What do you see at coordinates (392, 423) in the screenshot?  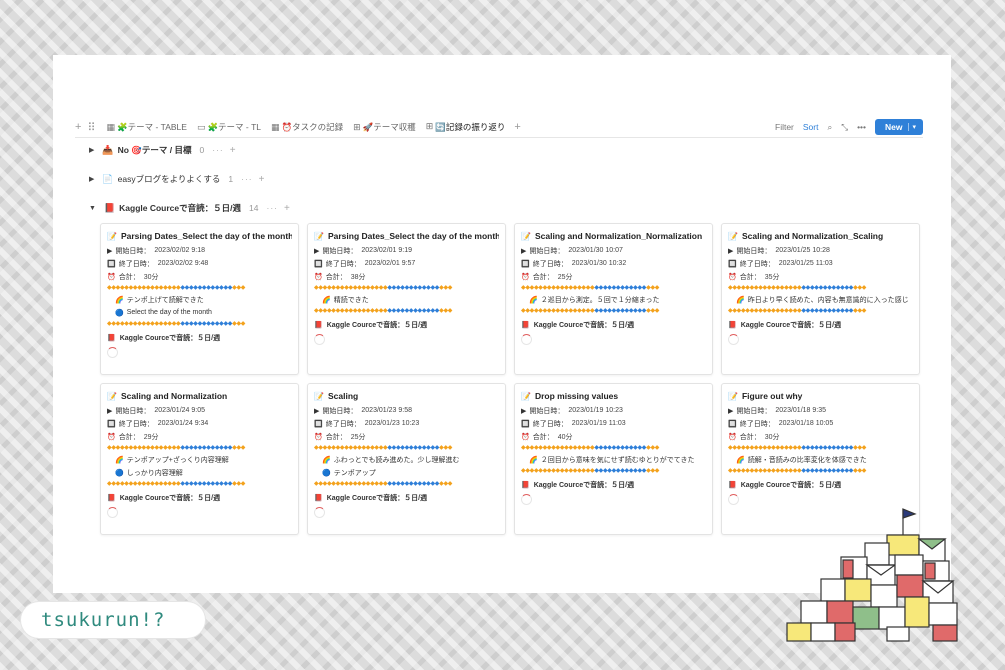 I see `end-value: 2023/01/23 10:23` at bounding box center [392, 423].